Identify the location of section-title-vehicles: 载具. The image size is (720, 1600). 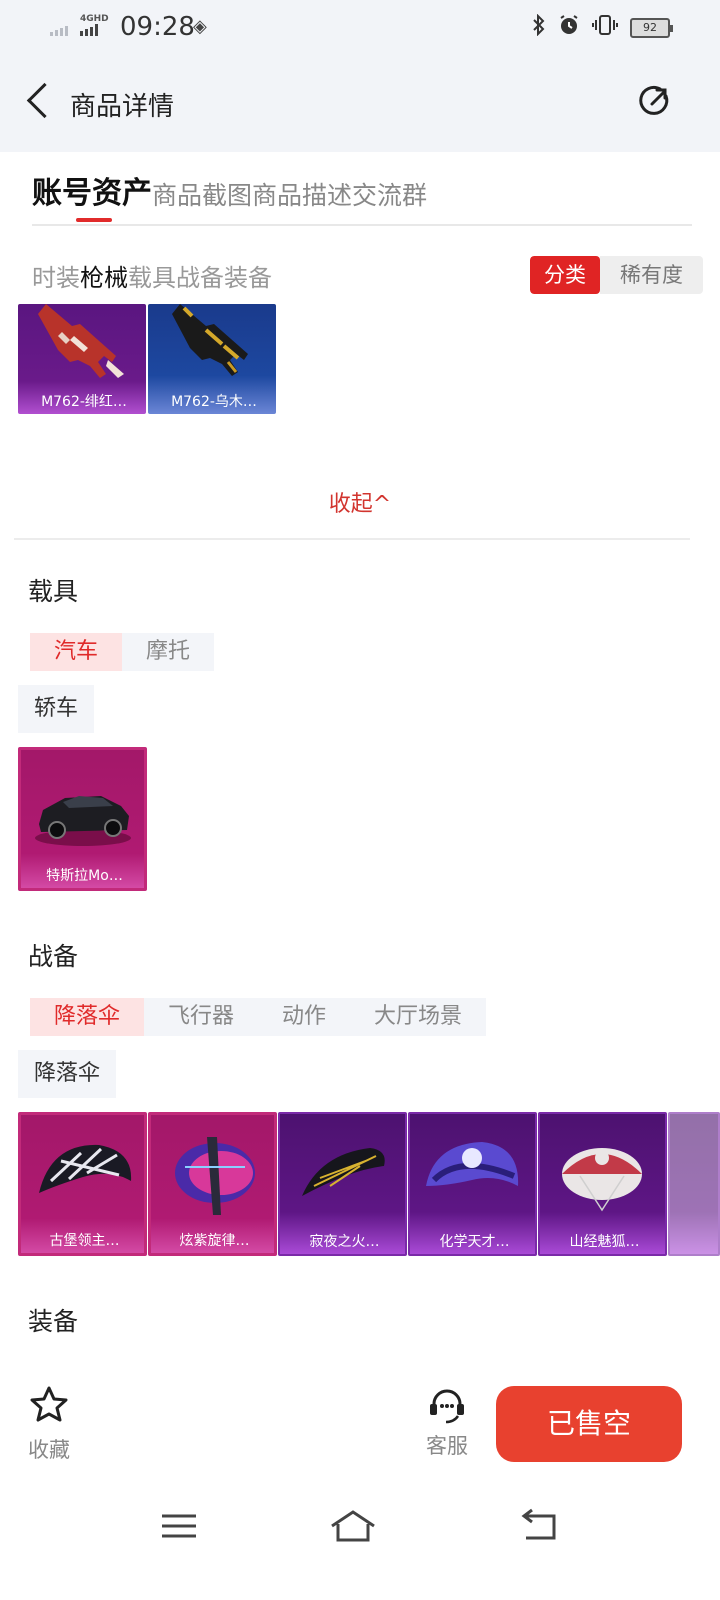
(53, 591).